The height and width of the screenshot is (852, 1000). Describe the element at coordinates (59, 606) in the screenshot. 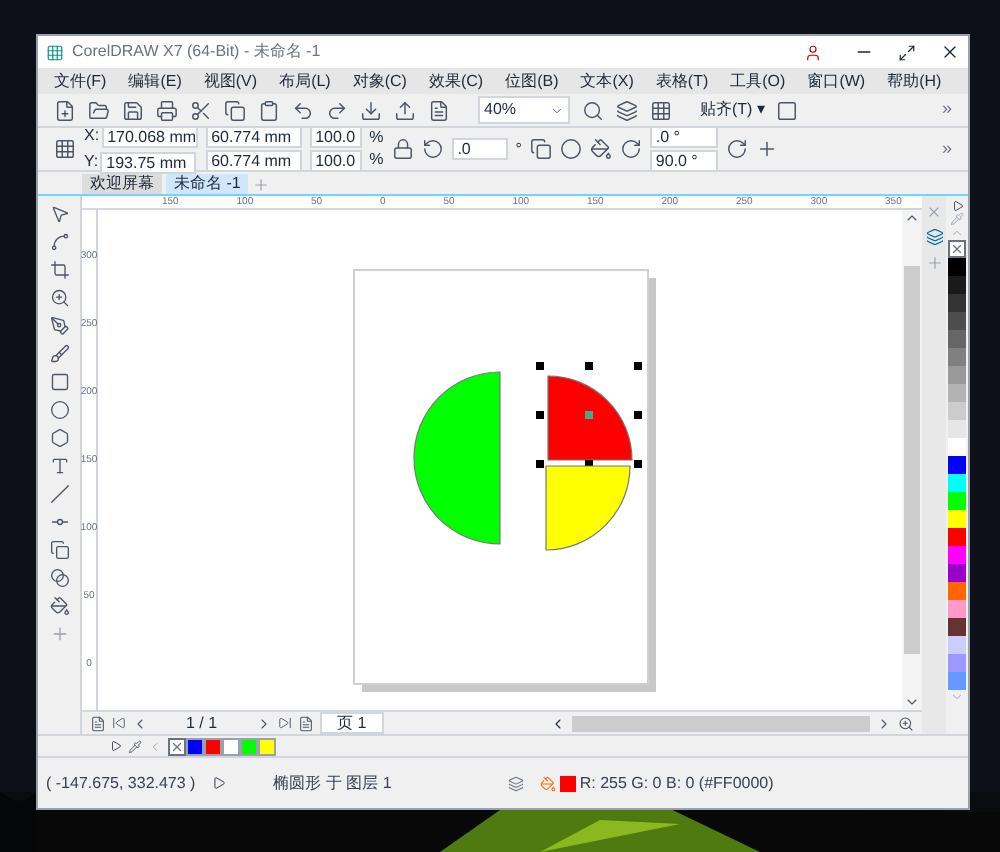

I see `fill-icon` at that location.